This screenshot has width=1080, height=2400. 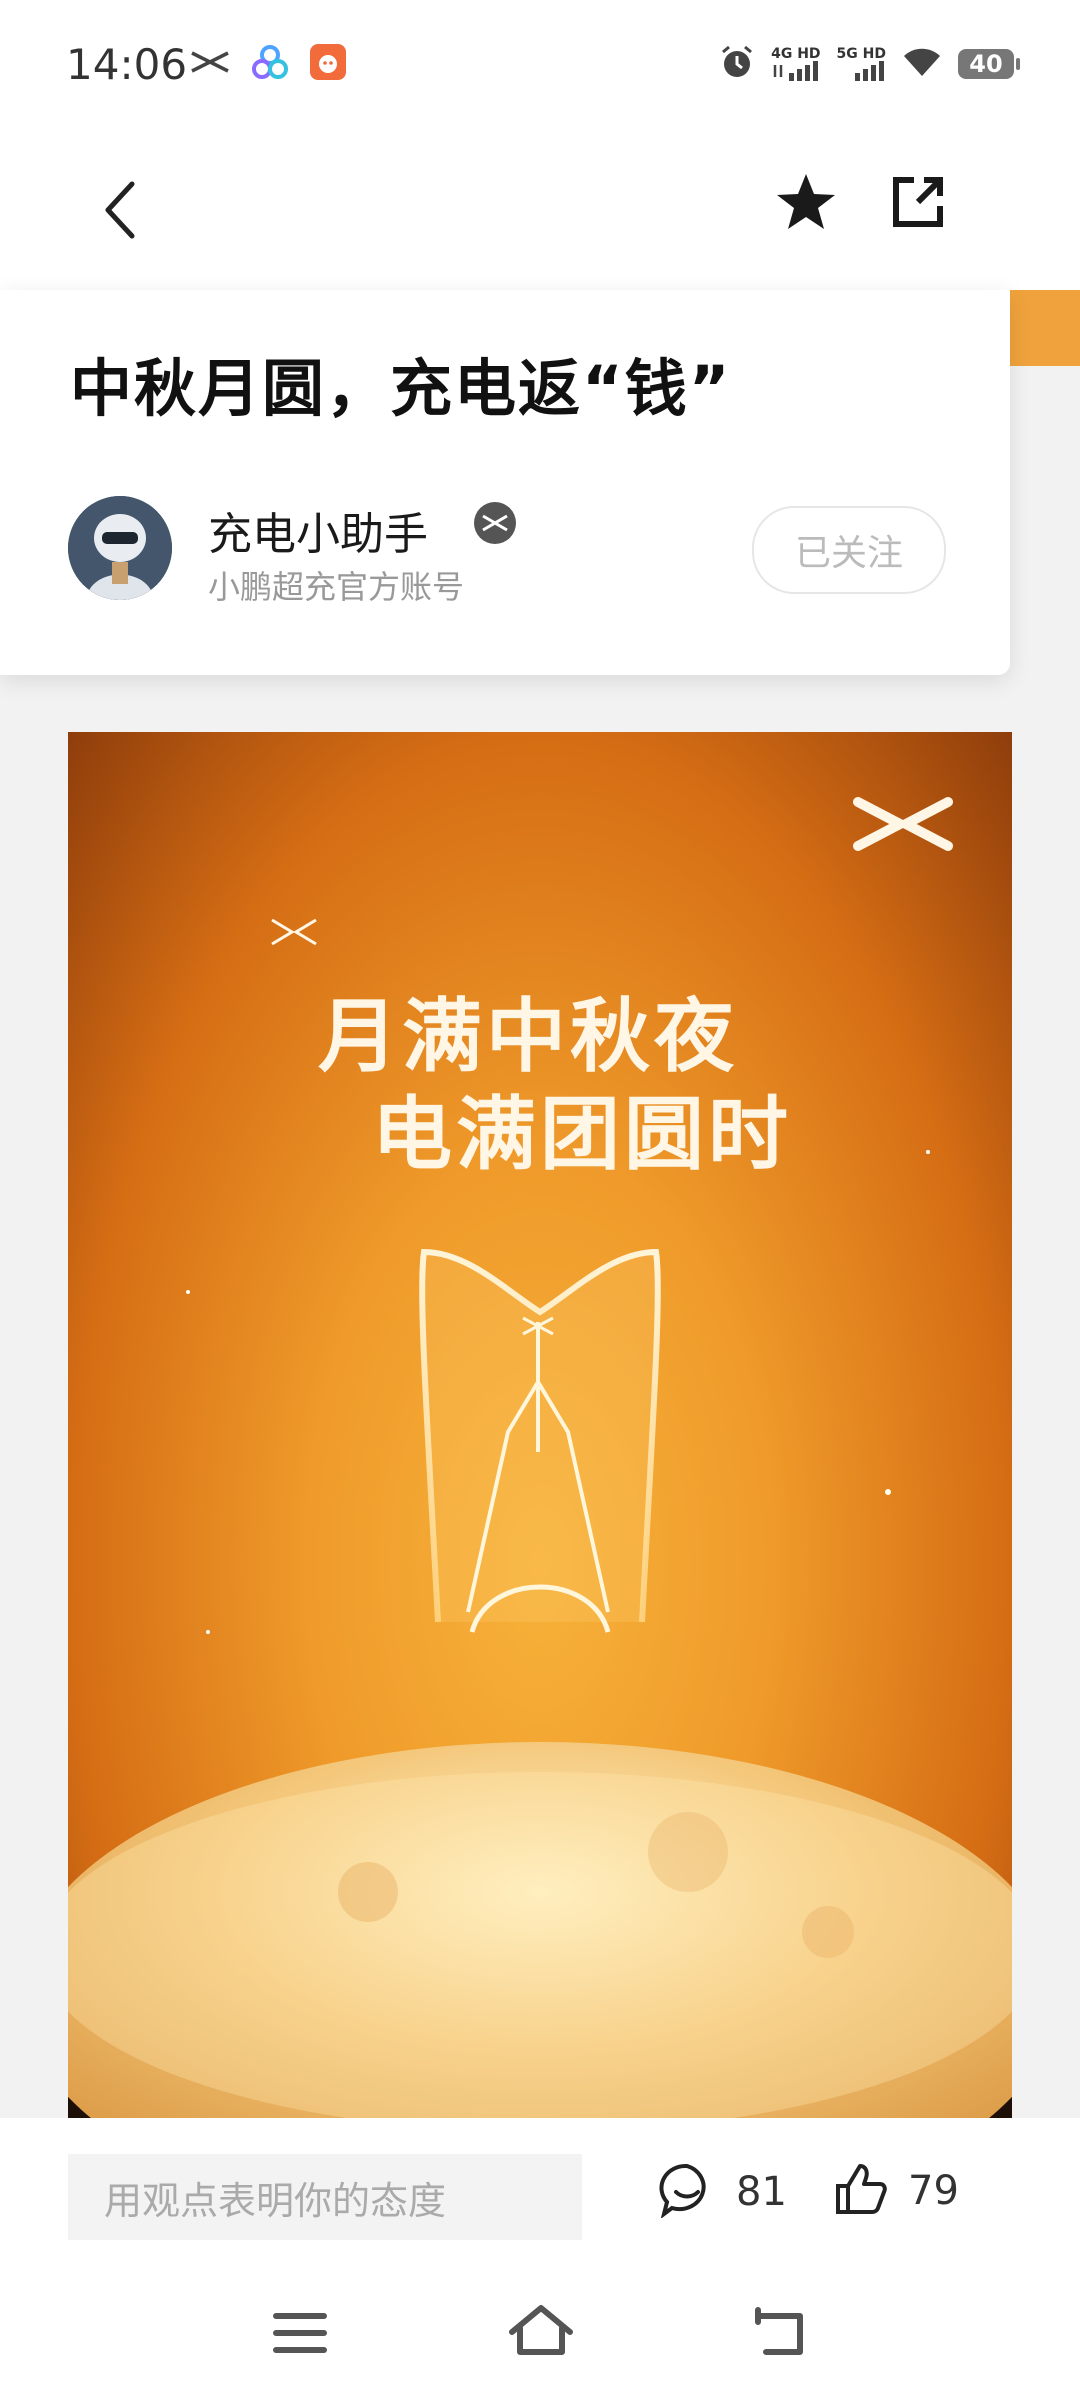 What do you see at coordinates (780, 2334) in the screenshot?
I see `back-nav-icon` at bounding box center [780, 2334].